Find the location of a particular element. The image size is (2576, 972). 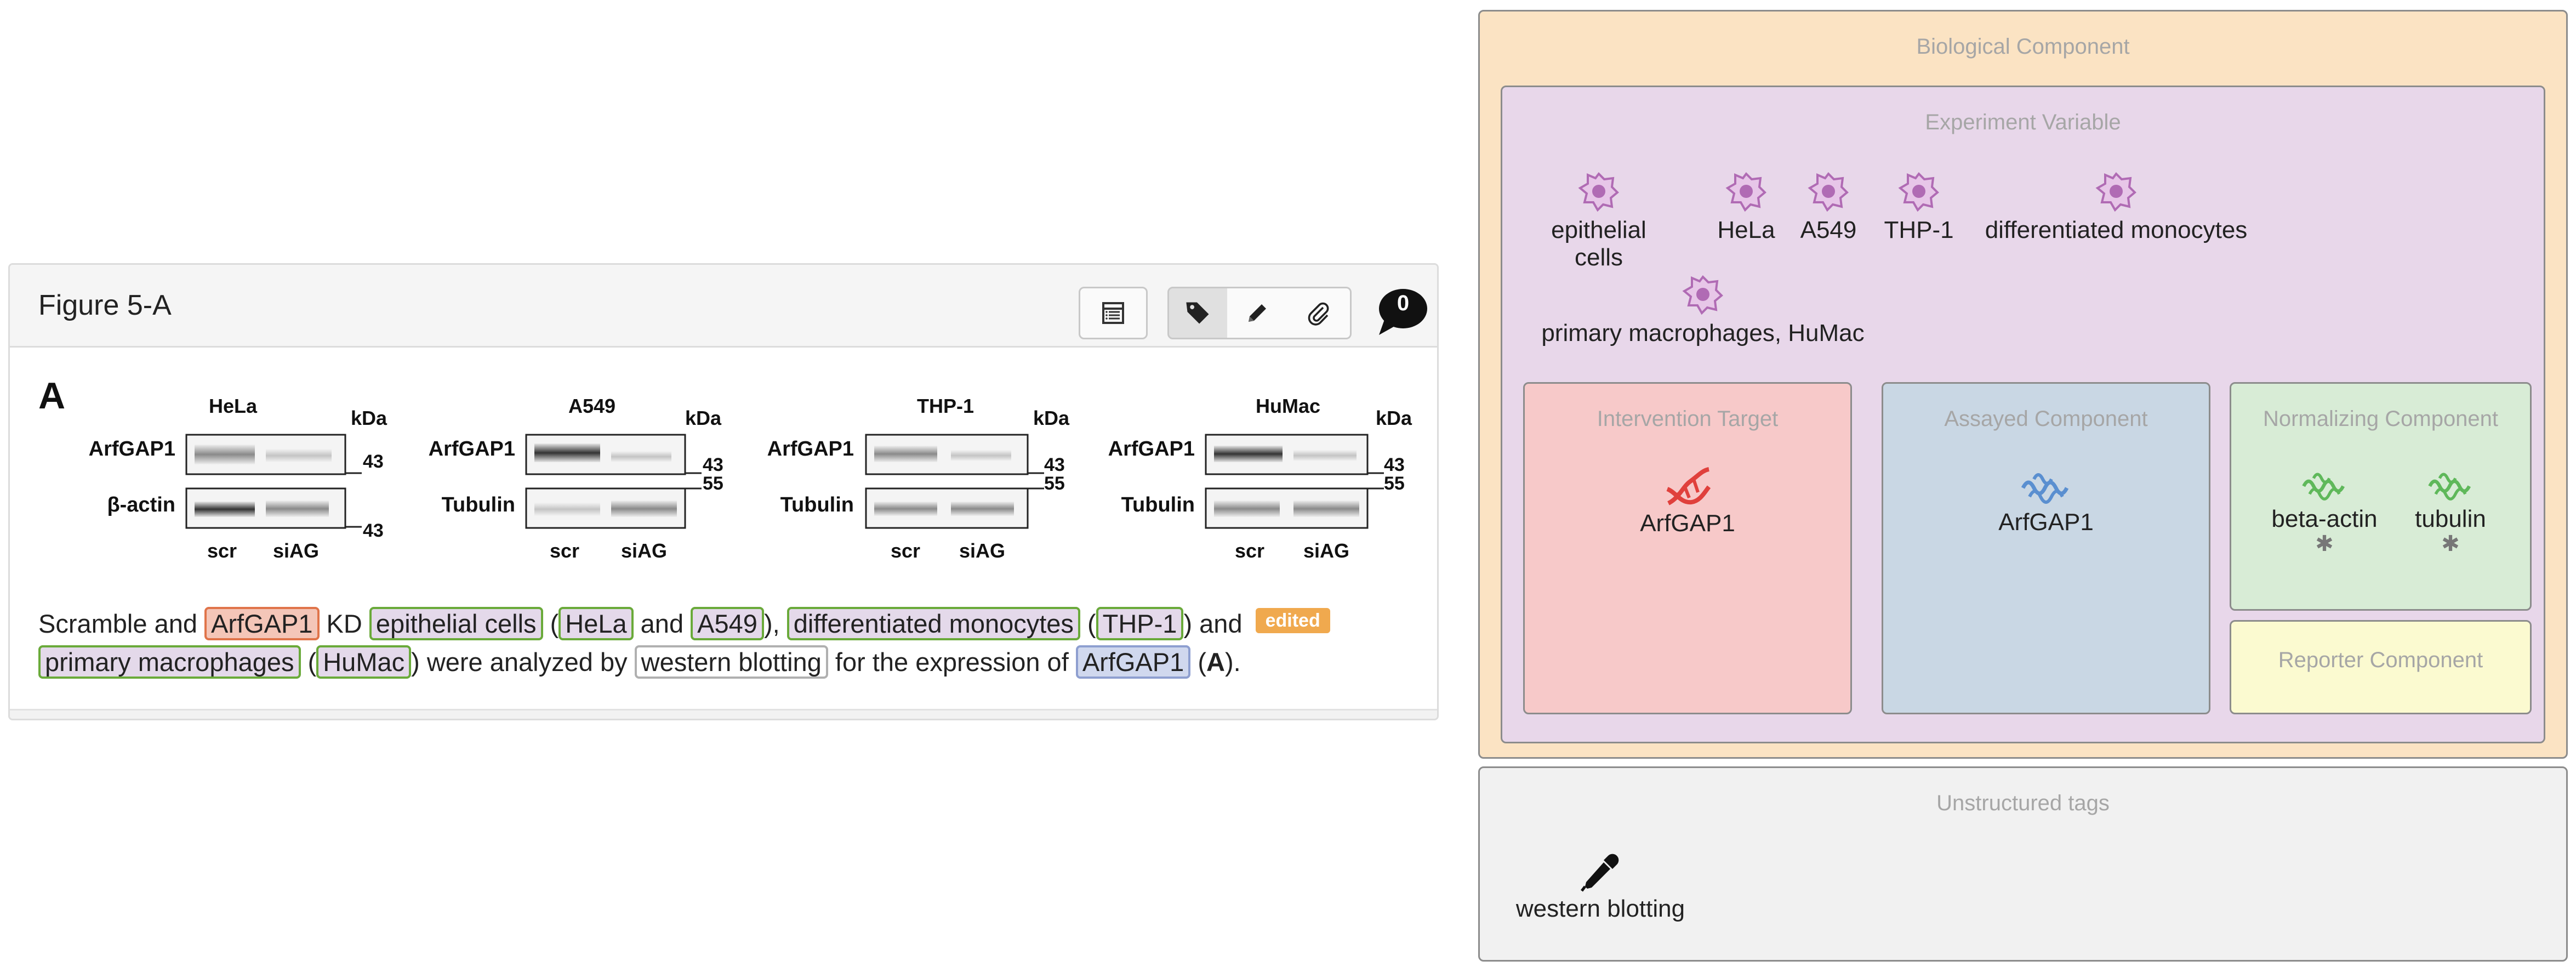

edit-button is located at coordinates (1258, 313).